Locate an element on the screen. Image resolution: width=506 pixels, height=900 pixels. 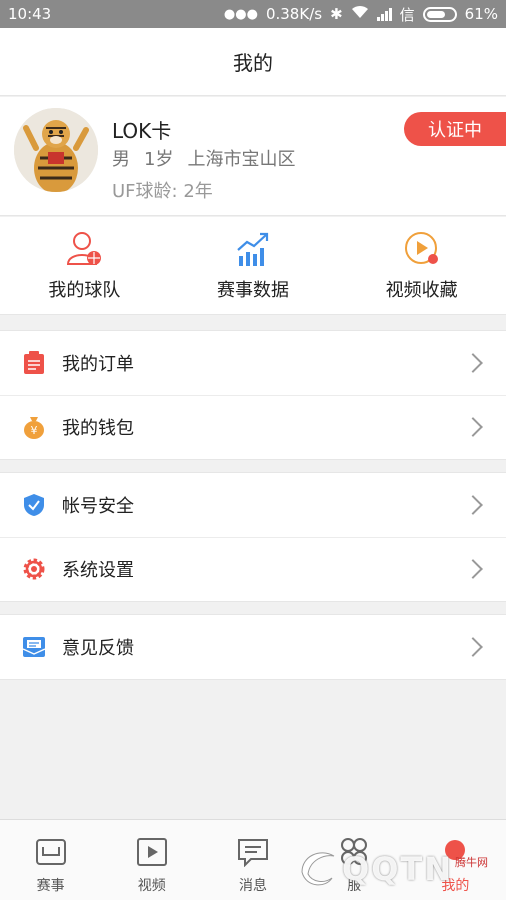
service-icon is located at coordinates (354, 852).